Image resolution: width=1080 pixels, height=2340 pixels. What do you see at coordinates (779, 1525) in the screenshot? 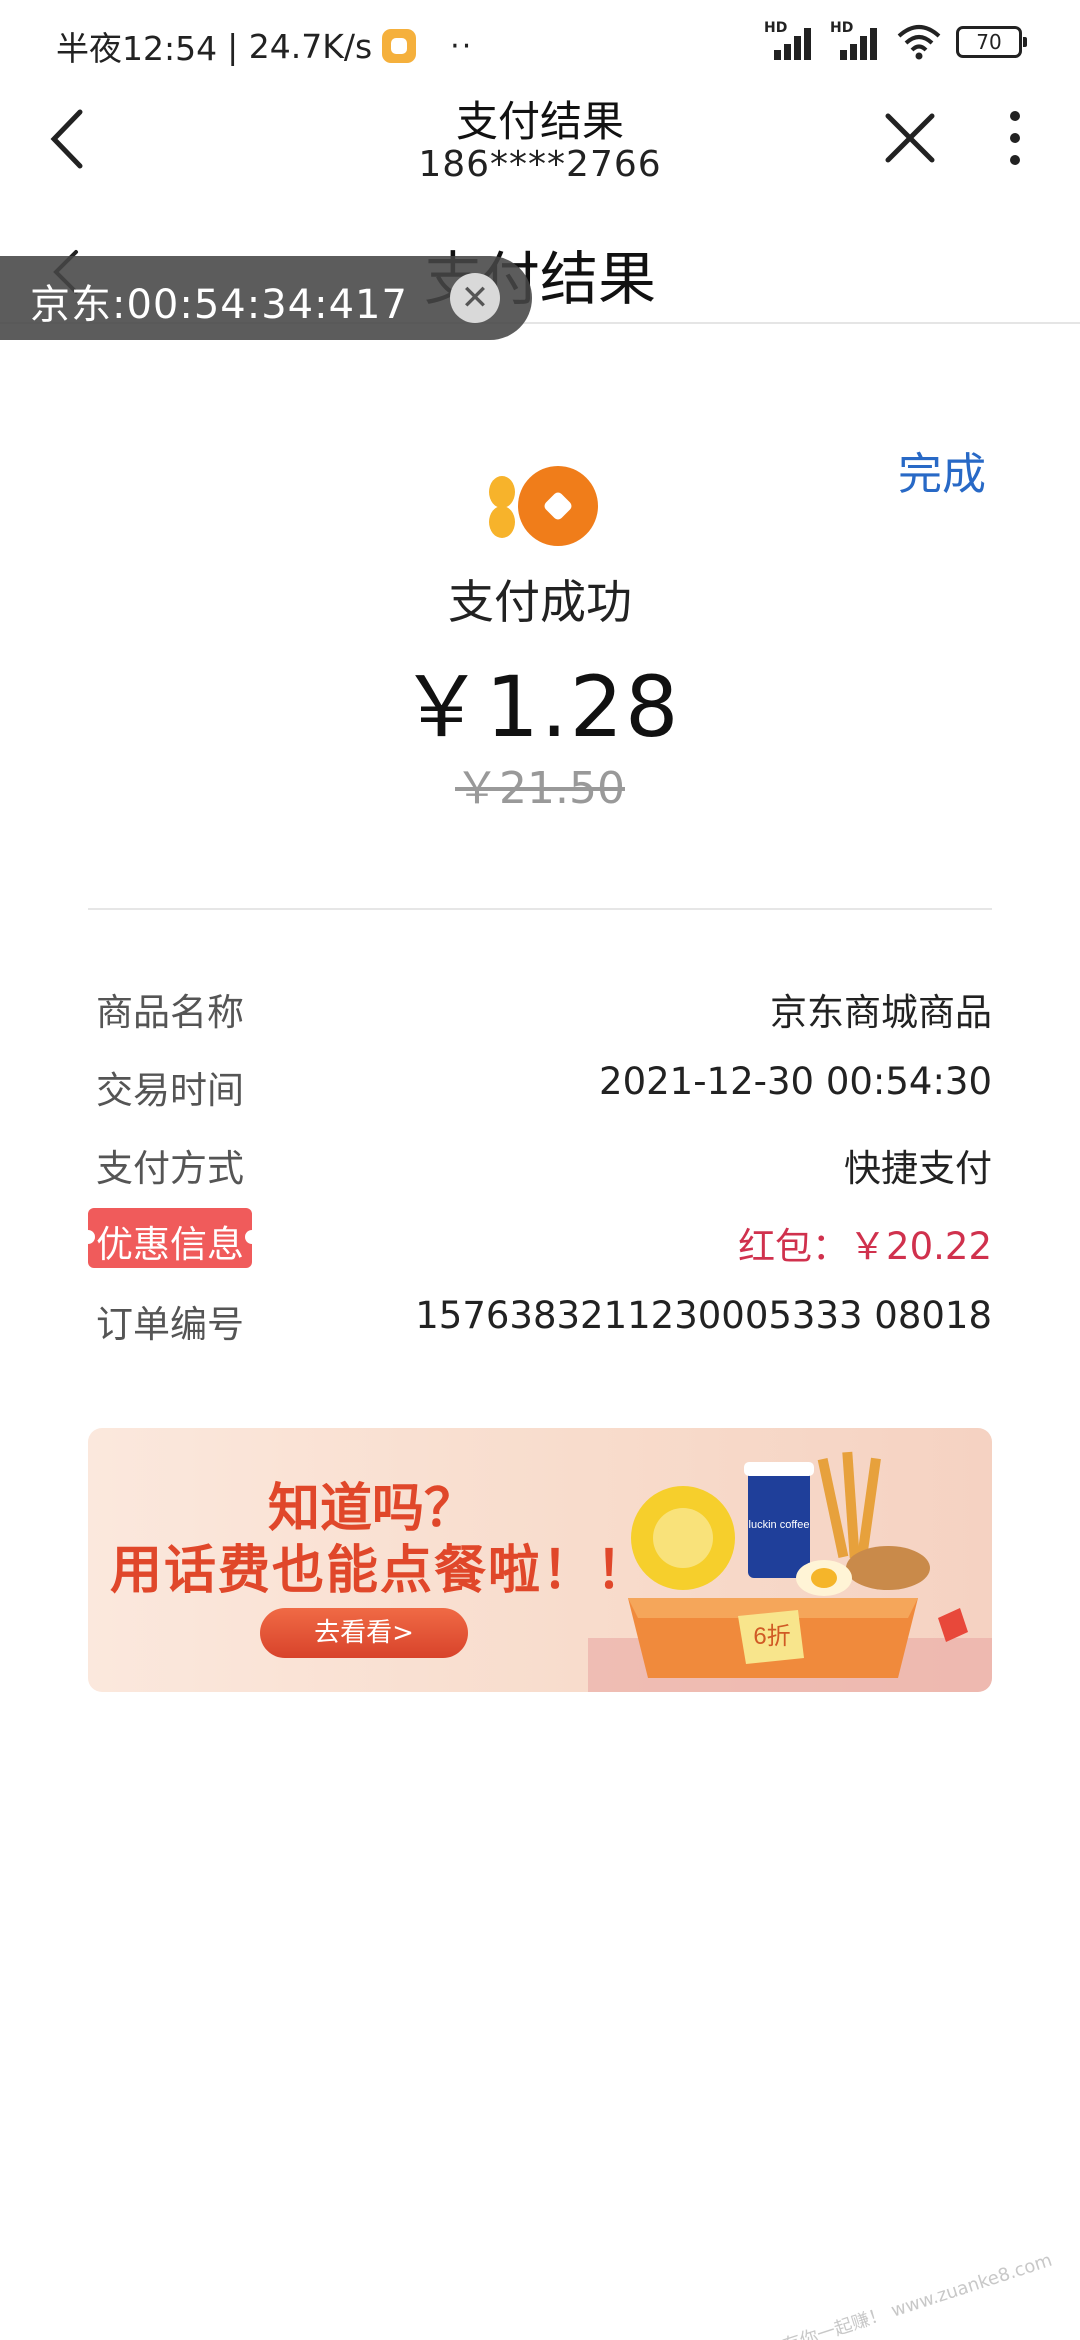
I see `cup-label: luckin coffee` at bounding box center [779, 1525].